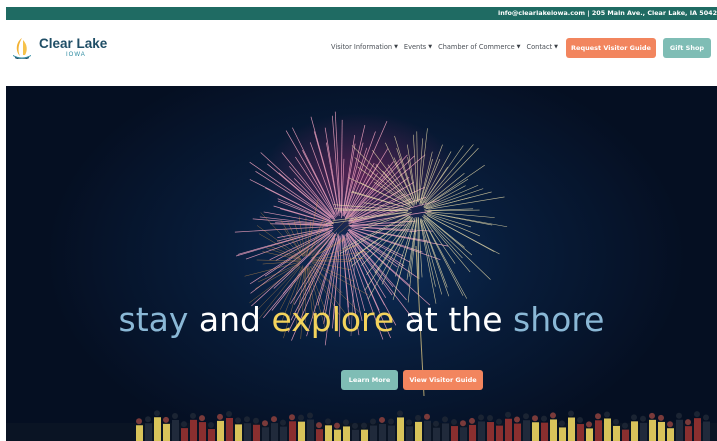  What do you see at coordinates (153, 319) in the screenshot?
I see `hero-title-word: stay` at bounding box center [153, 319].